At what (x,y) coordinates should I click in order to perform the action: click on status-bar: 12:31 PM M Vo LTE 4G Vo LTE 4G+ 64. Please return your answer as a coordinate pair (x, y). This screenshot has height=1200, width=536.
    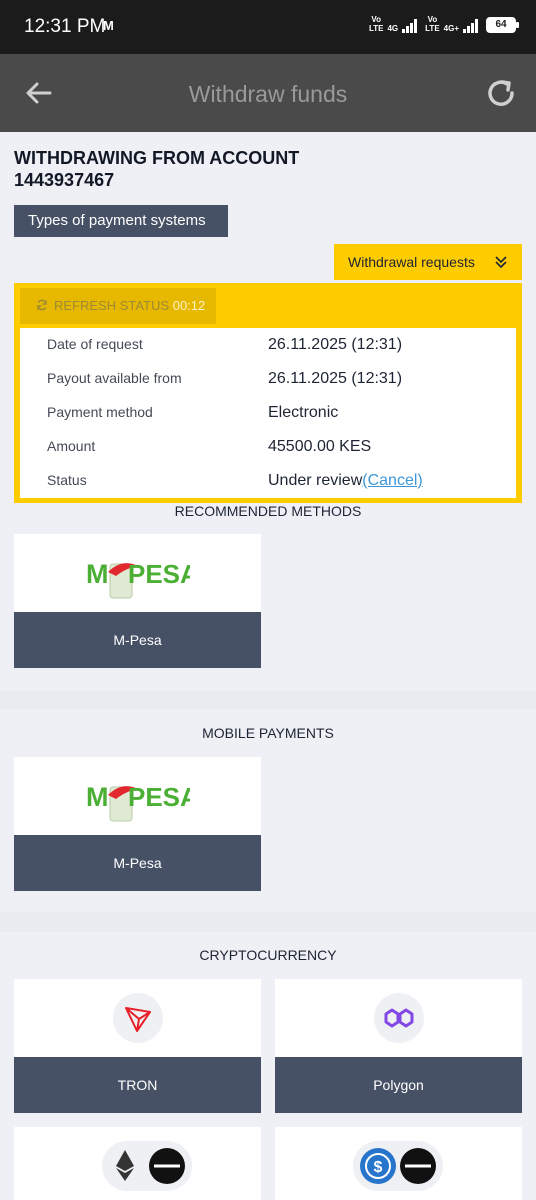
    Looking at the image, I should click on (268, 27).